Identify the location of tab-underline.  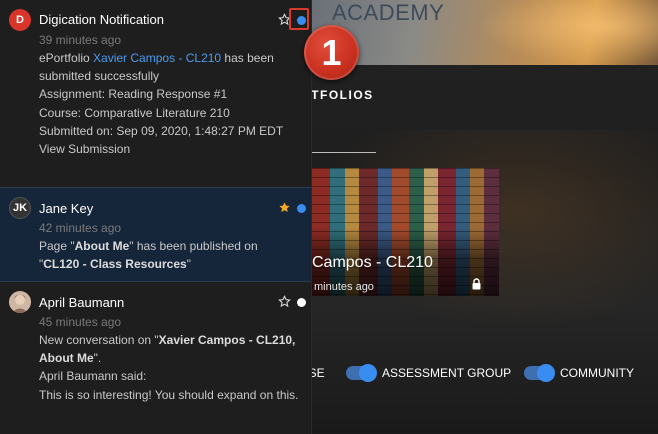
(344, 152).